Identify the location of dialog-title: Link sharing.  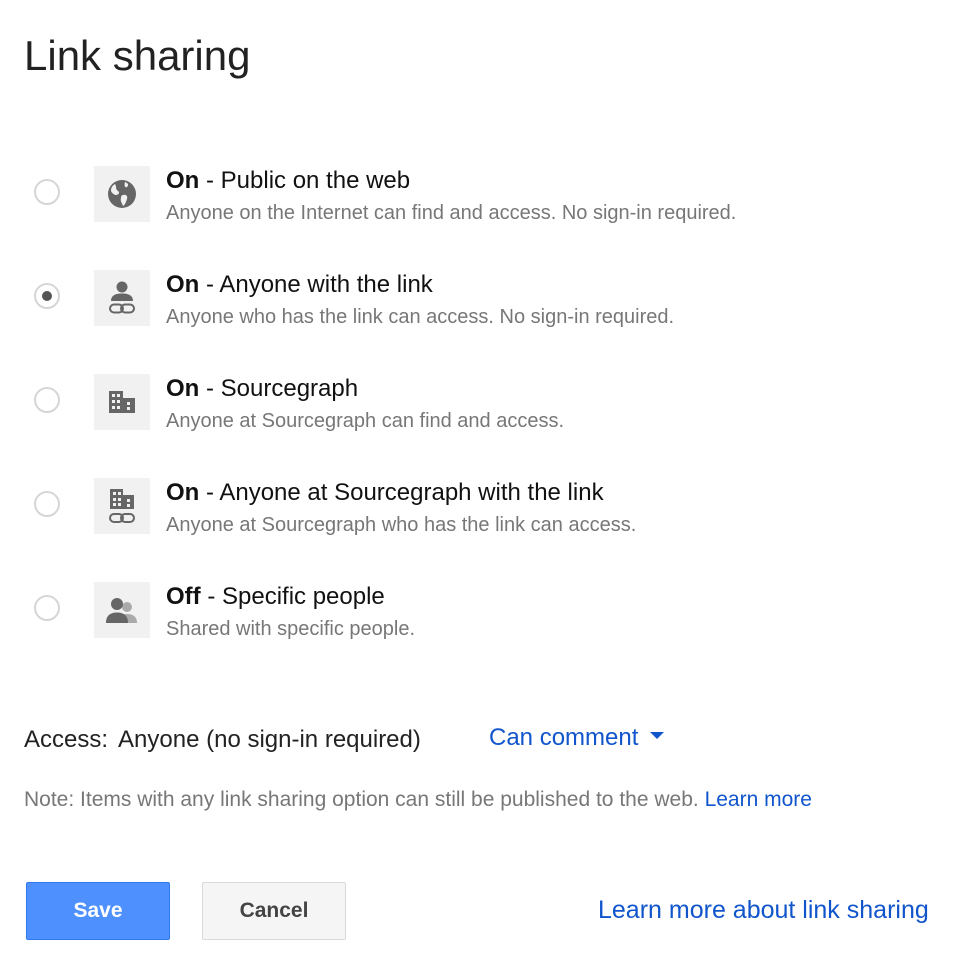
(137, 55).